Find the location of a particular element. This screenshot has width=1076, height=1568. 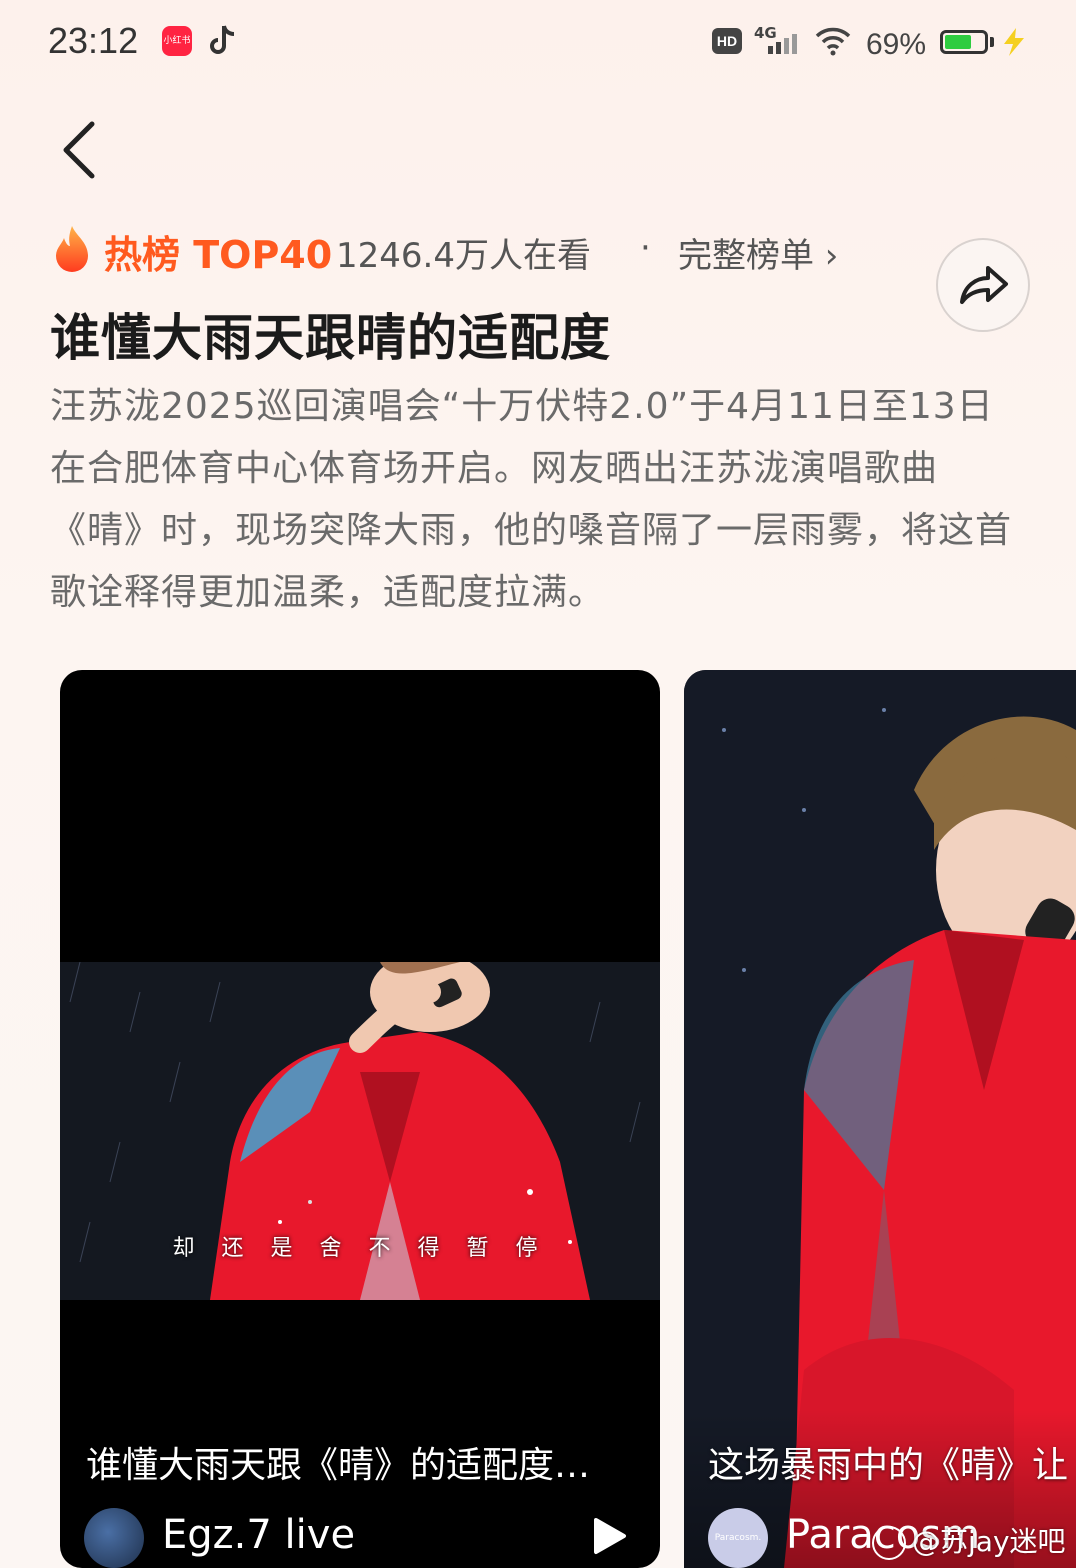

author-avatar: Paracosm. is located at coordinates (738, 1538).